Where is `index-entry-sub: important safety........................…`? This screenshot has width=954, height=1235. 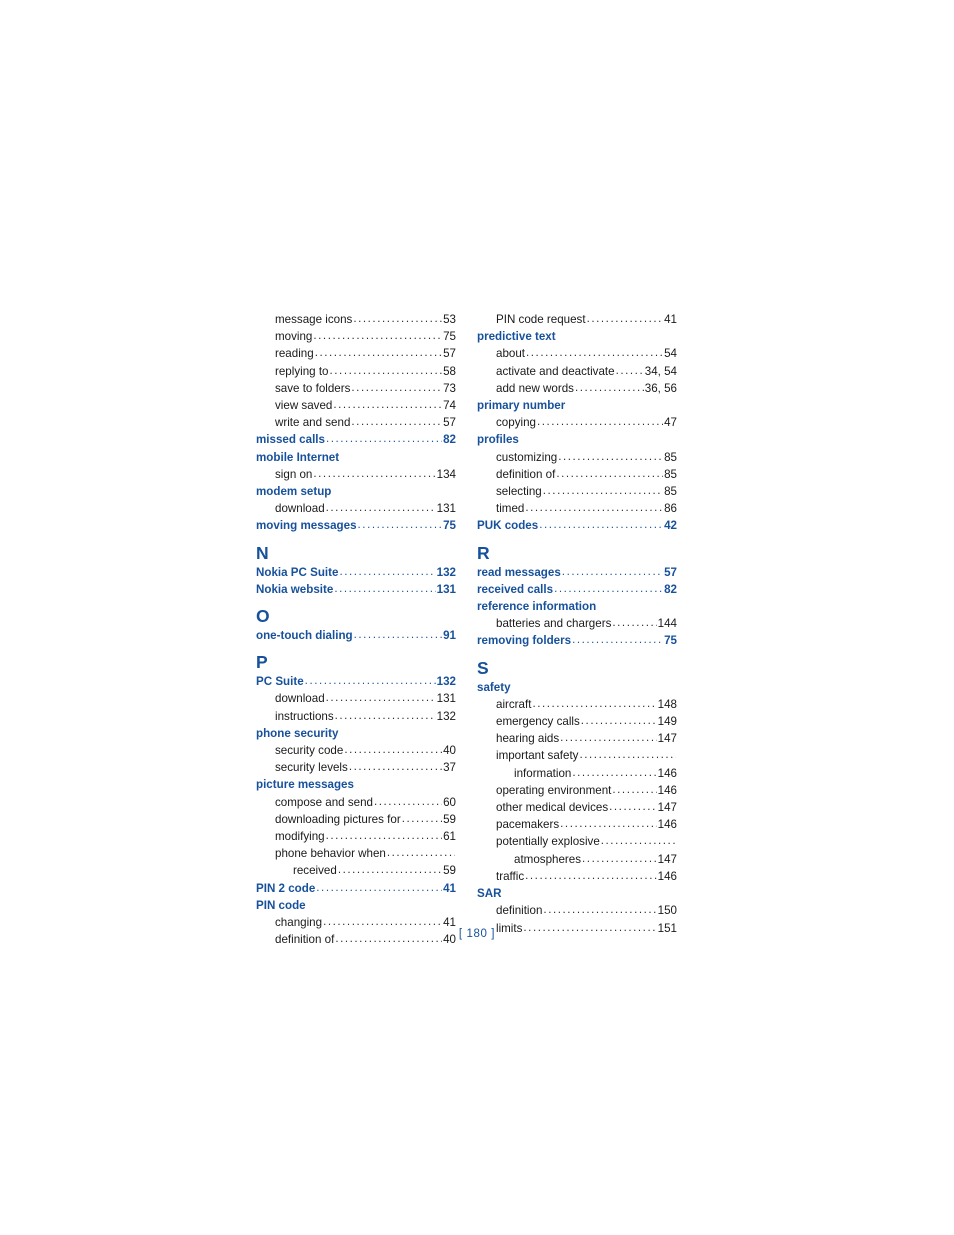 index-entry-sub: important safety........................… is located at coordinates (577, 755).